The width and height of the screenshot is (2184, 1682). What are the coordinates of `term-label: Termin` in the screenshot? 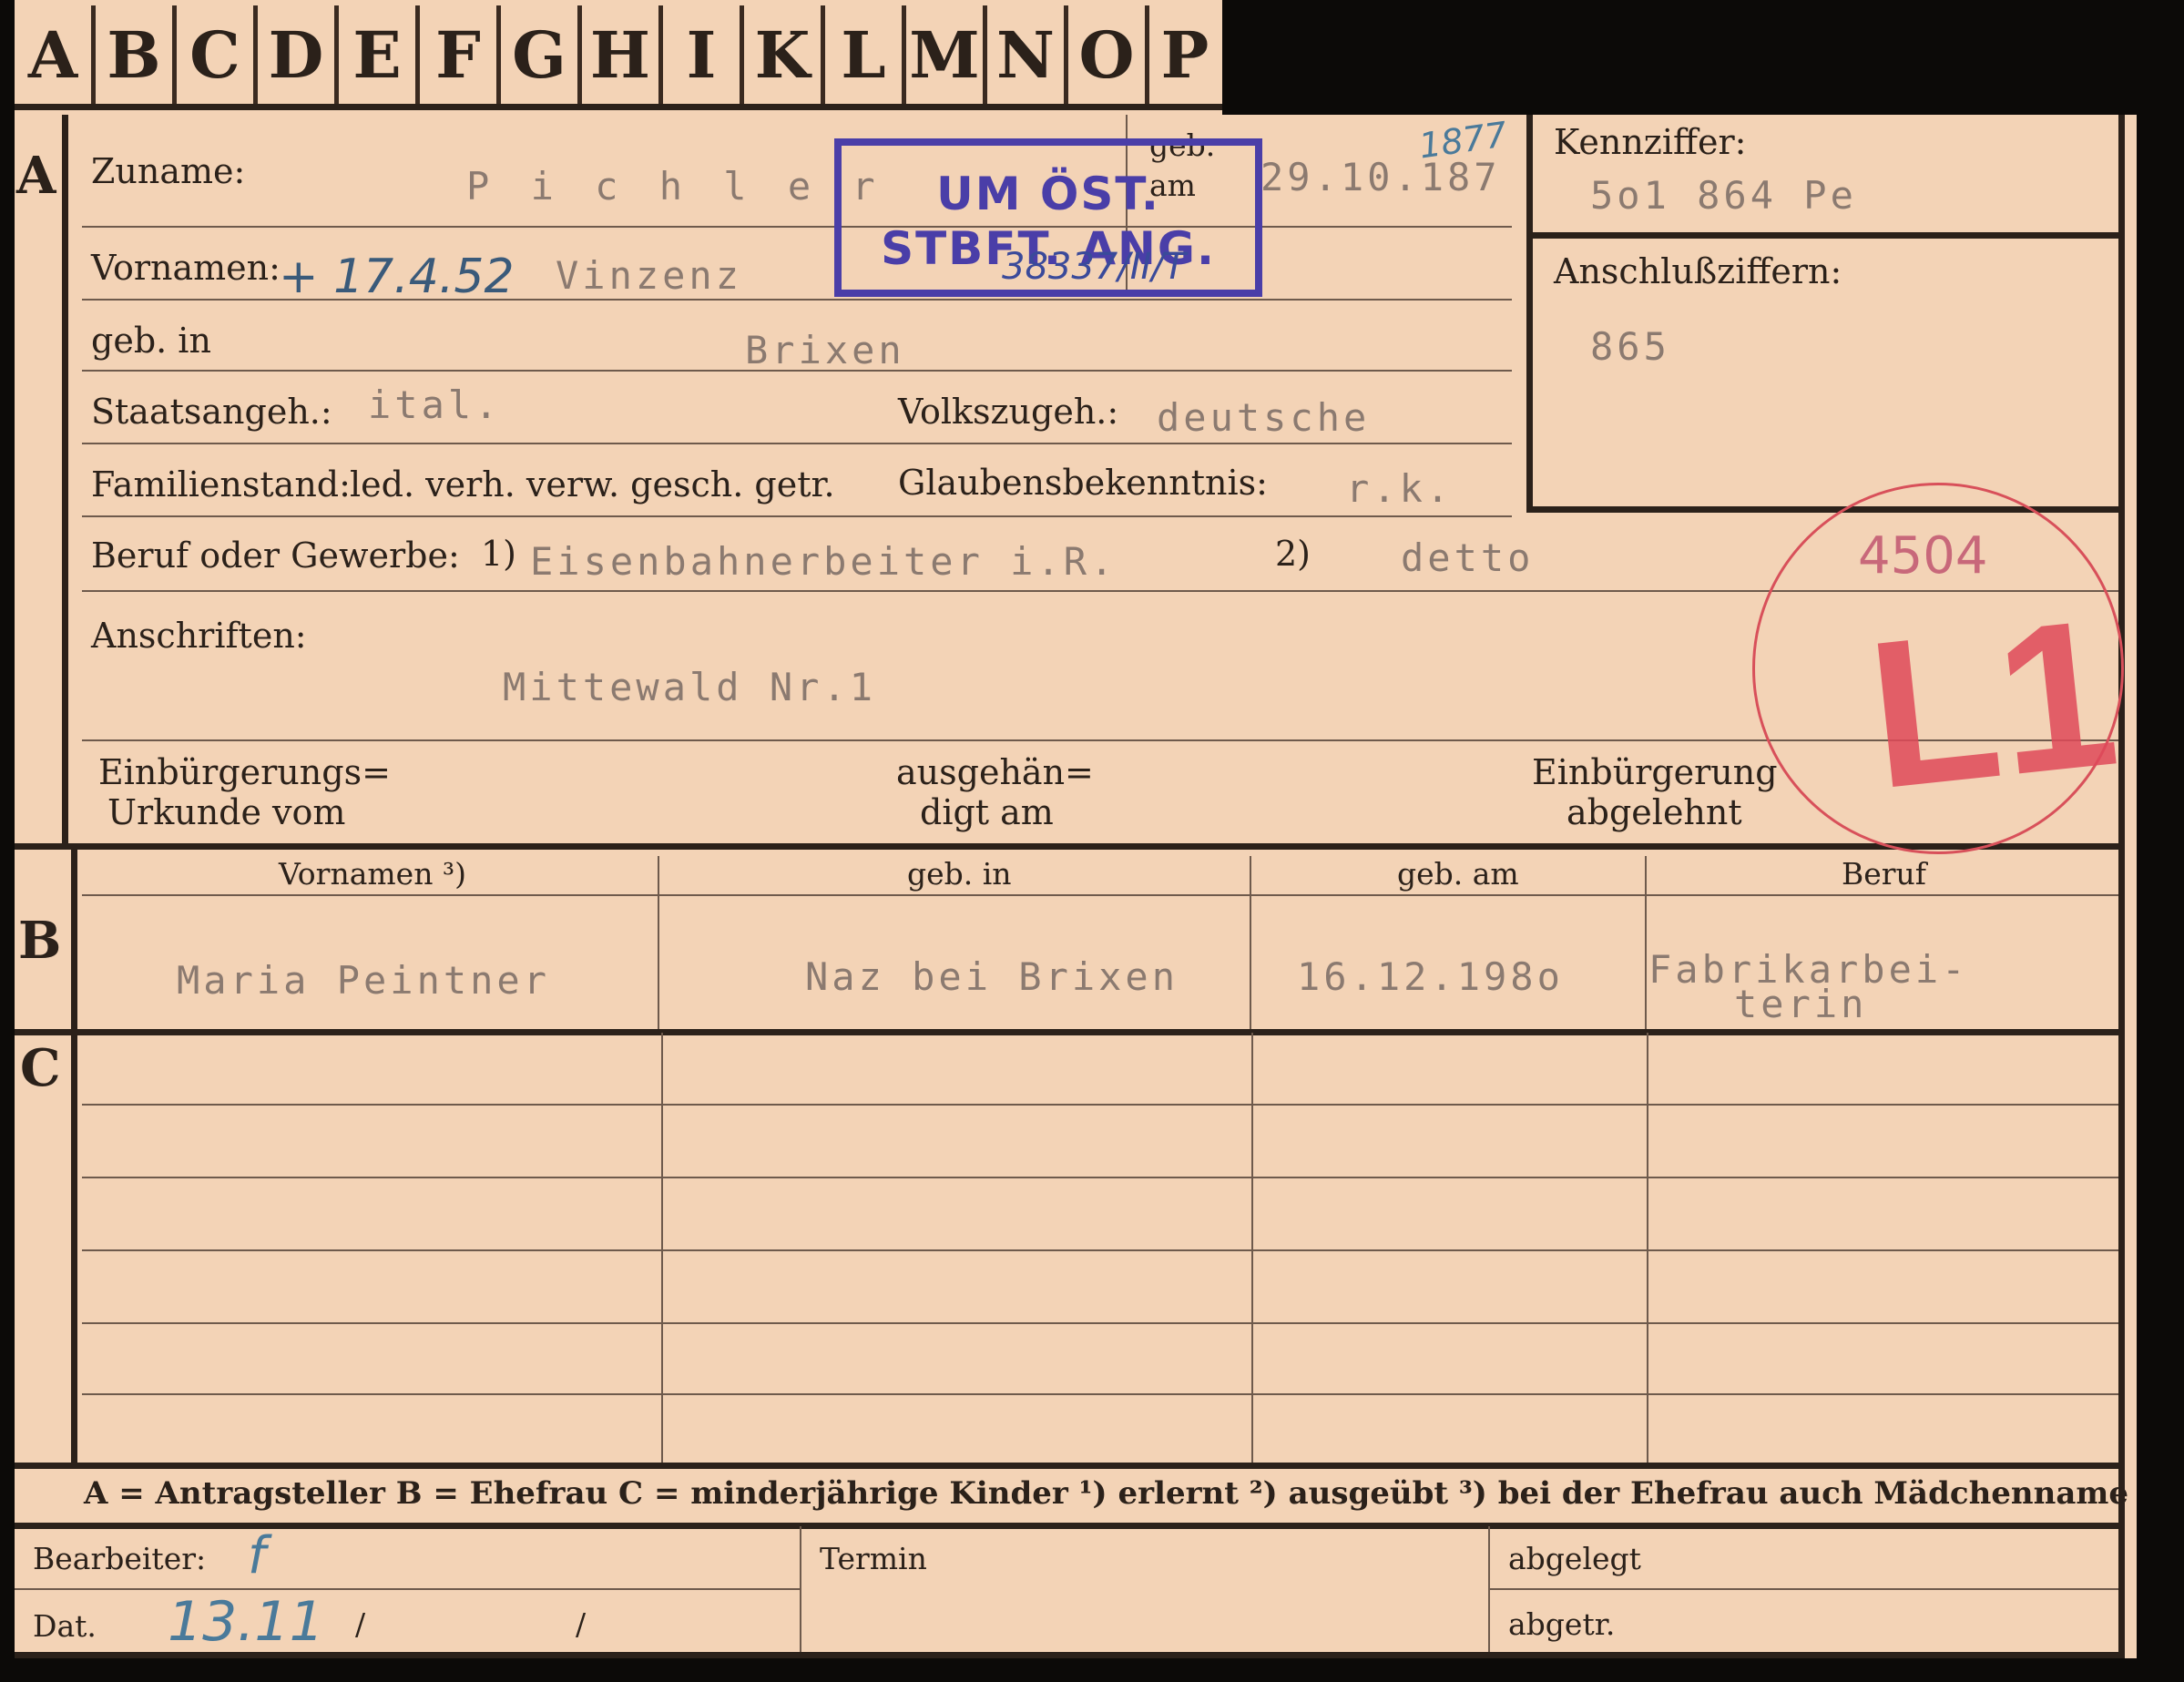 It's located at (874, 1558).